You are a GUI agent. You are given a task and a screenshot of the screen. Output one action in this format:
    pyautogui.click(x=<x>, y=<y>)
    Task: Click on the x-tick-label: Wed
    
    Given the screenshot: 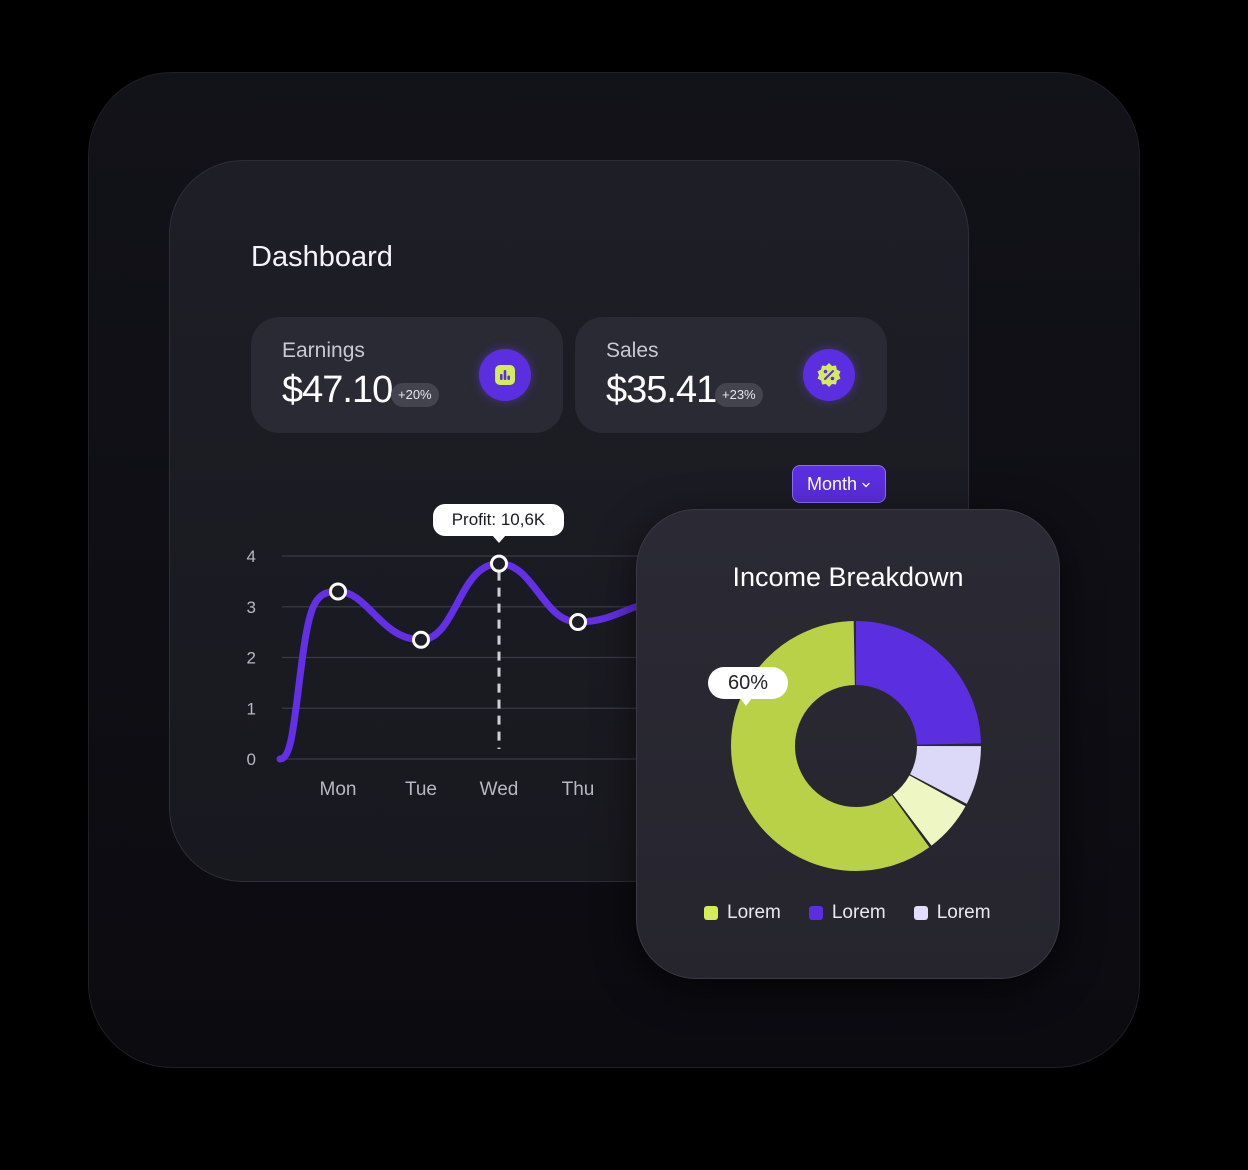 What is the action you would take?
    pyautogui.click(x=499, y=789)
    